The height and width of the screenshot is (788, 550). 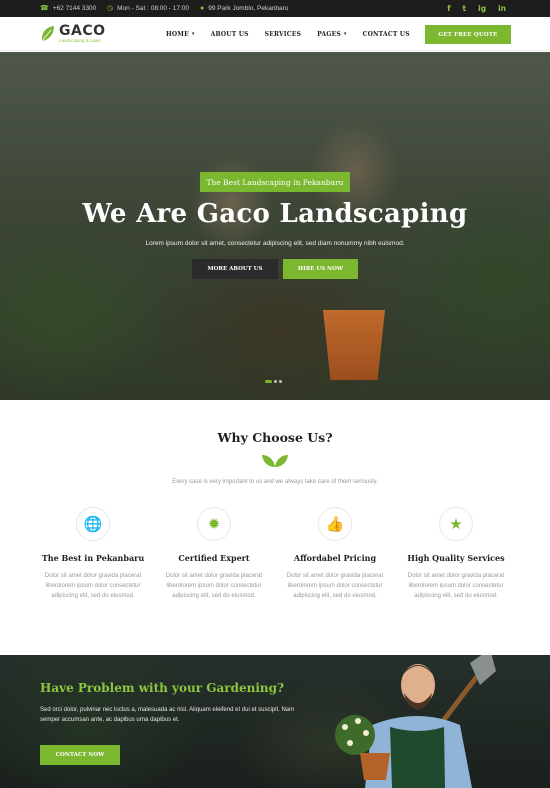 I want to click on top-hours: ◷ Mon - Sat : 08:00 - 17:00, so click(x=148, y=8).